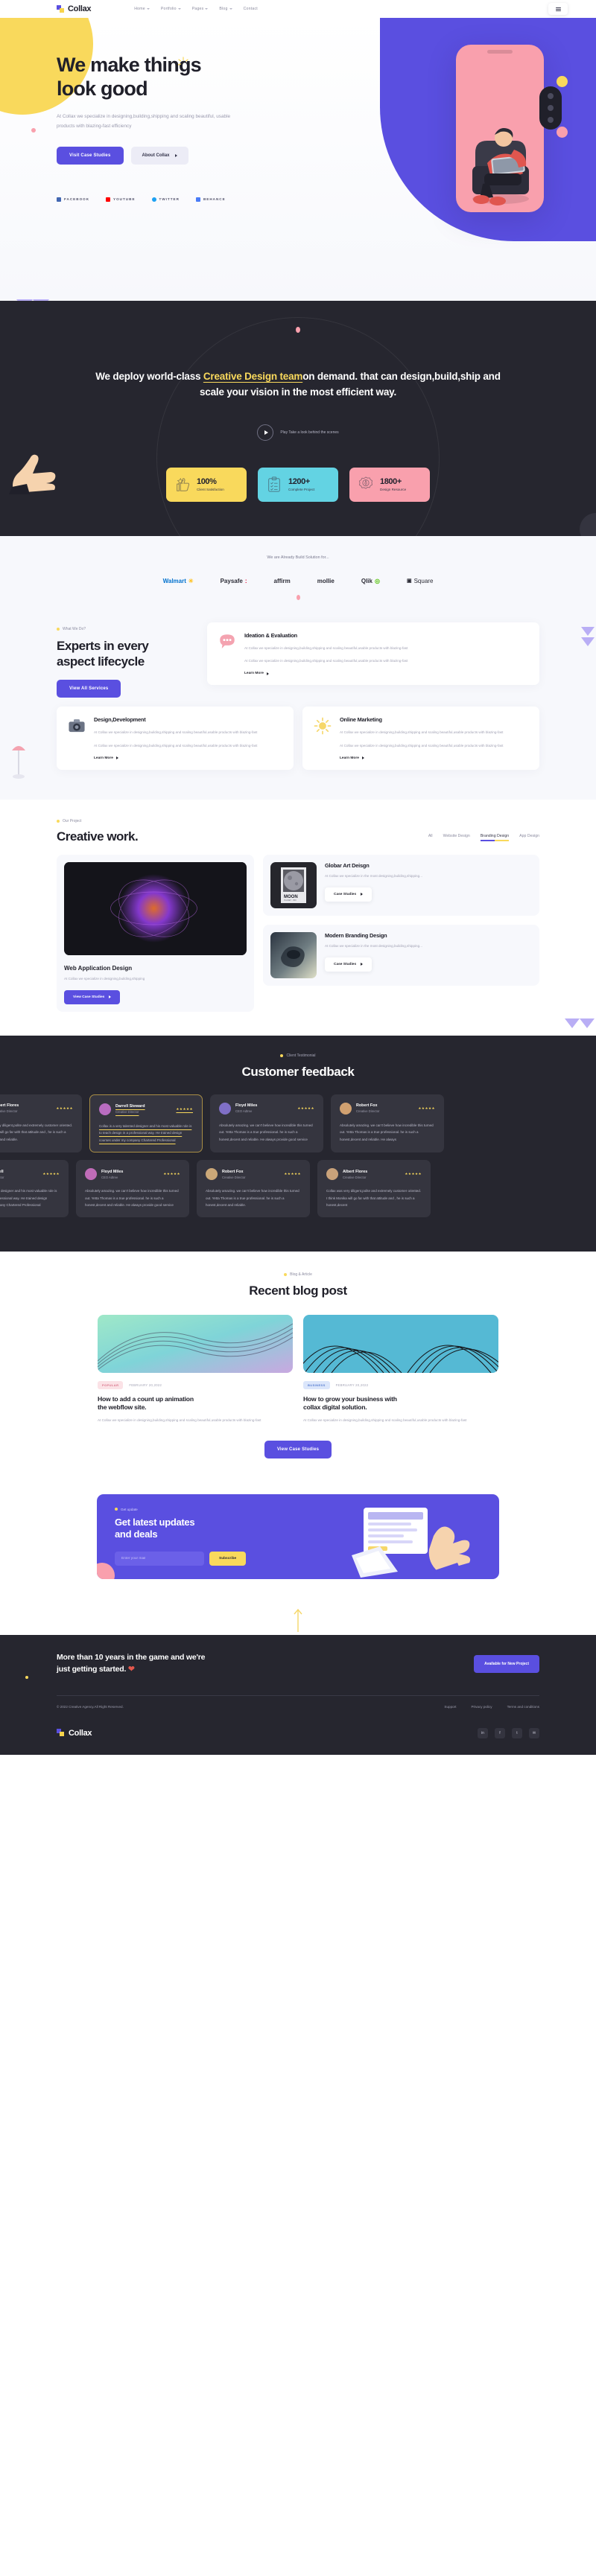  I want to click on newsletter-title-line1: Get latest updates, so click(155, 1522).